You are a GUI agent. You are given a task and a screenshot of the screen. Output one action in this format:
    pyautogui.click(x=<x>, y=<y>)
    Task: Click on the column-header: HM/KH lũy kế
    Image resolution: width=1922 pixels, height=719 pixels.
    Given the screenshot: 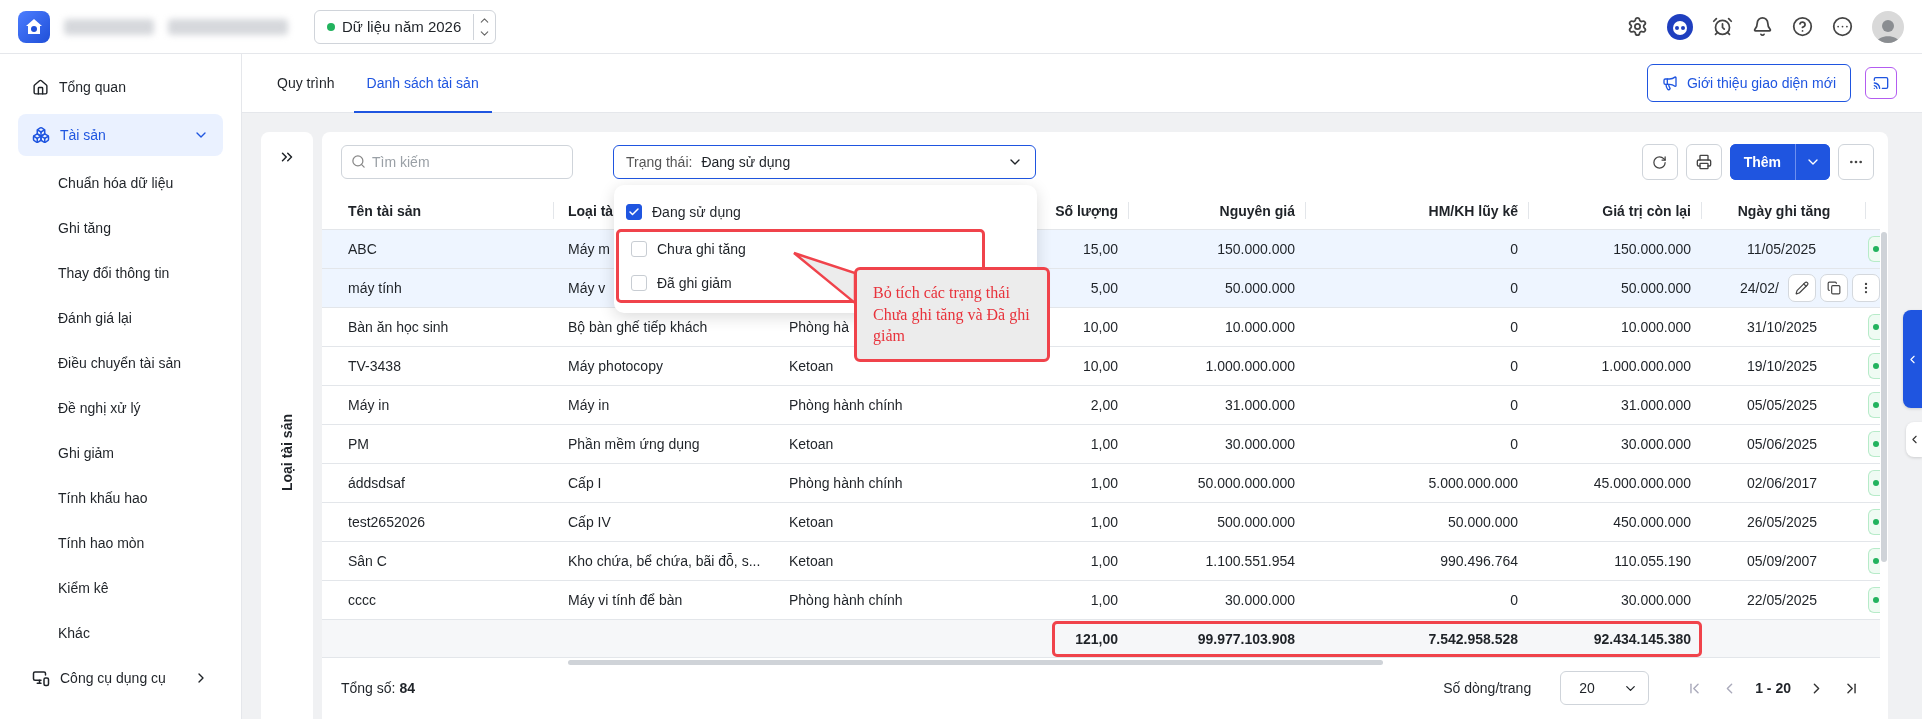 What is the action you would take?
    pyautogui.click(x=1473, y=210)
    